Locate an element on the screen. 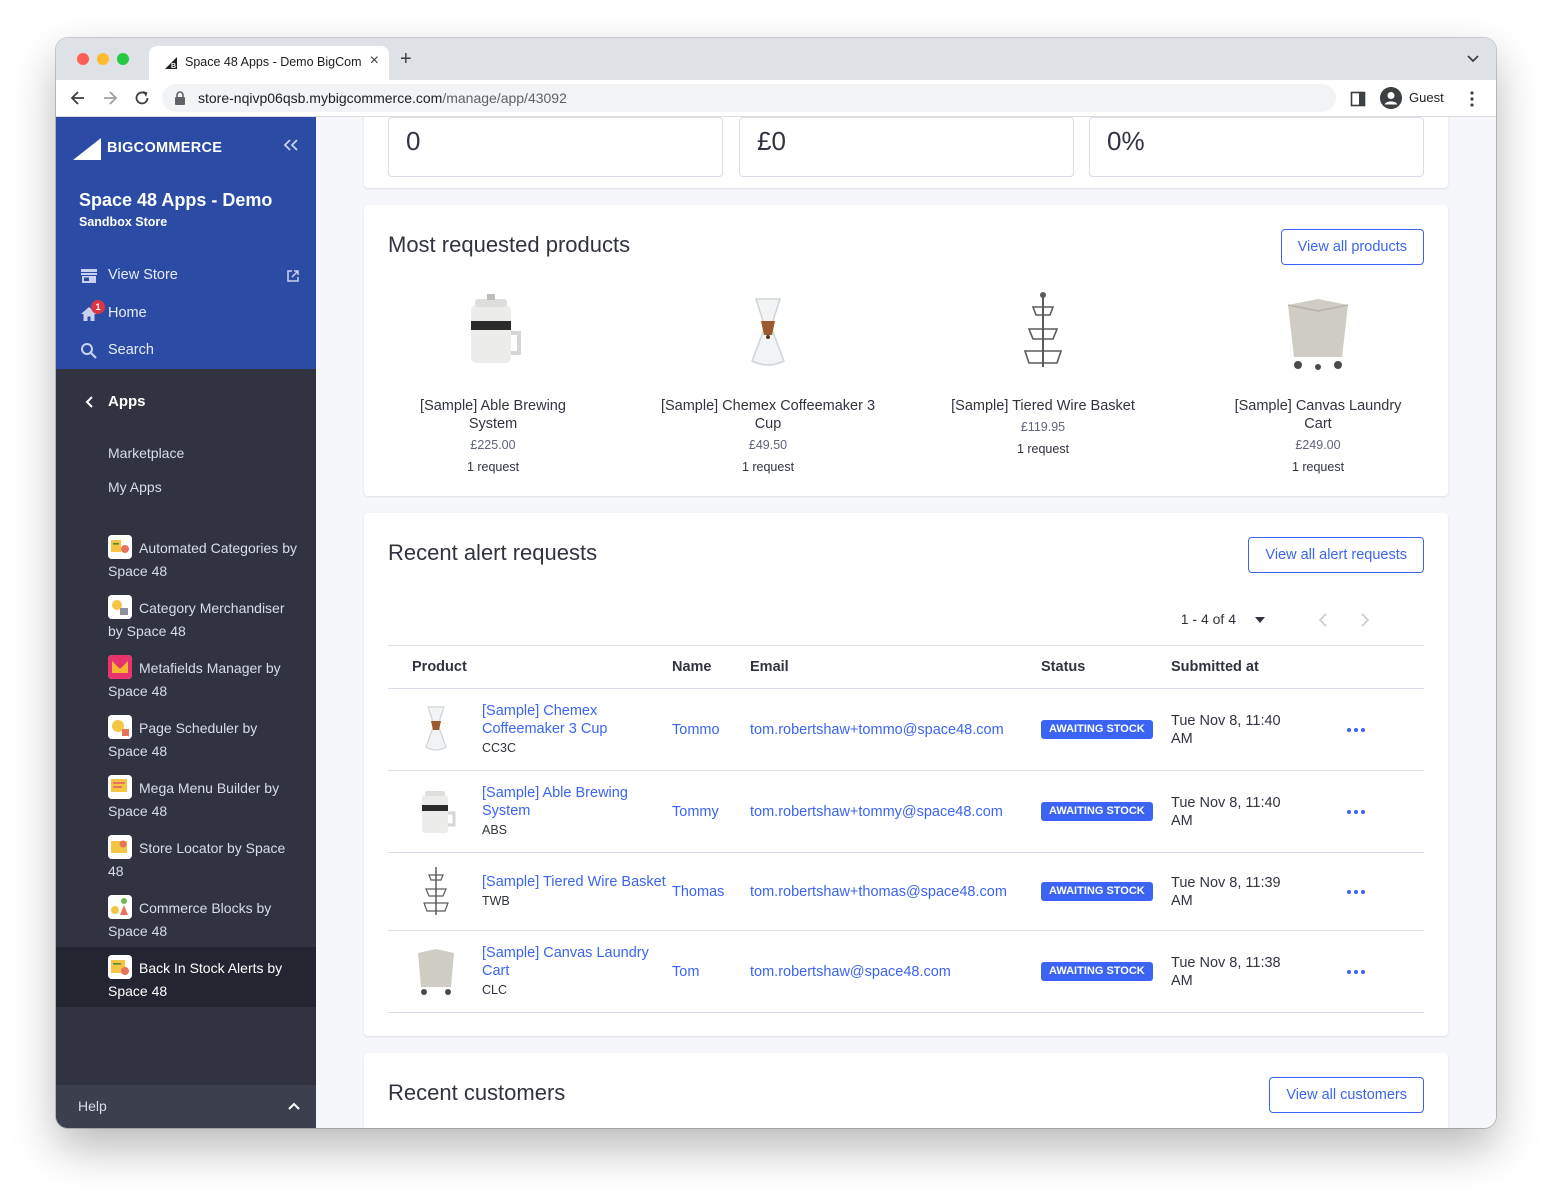  side-panel-icon is located at coordinates (1358, 99).